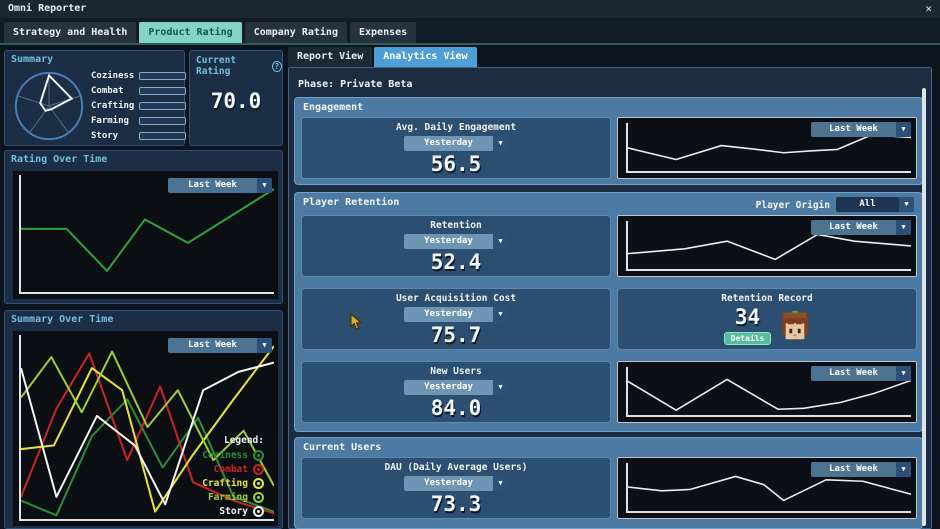  I want to click on chart-legend: Legend: Coziness Combat Crafting Farming, so click(233, 476).